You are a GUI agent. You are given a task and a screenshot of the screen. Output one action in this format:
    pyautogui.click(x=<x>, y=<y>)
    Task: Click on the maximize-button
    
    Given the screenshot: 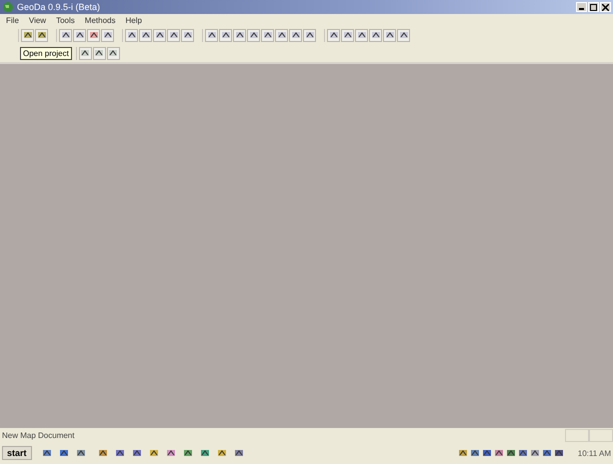 What is the action you would take?
    pyautogui.click(x=593, y=7)
    